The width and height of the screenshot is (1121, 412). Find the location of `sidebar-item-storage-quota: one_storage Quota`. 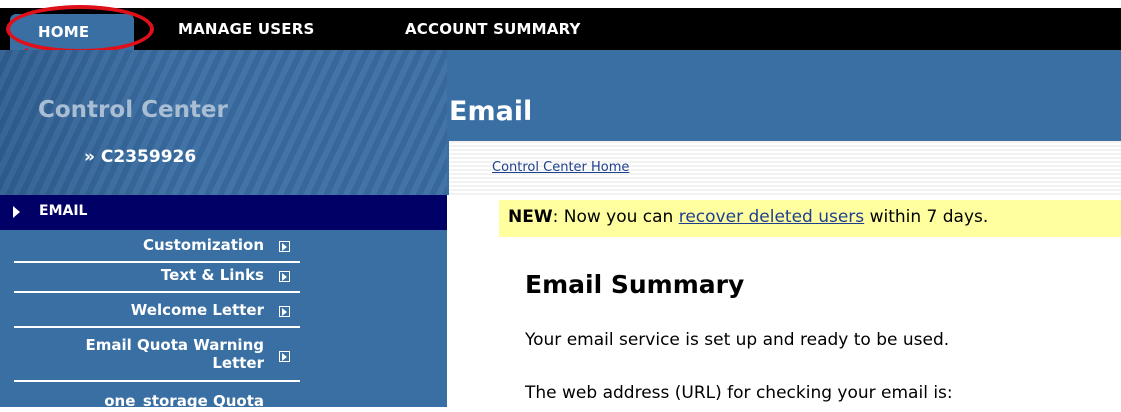

sidebar-item-storage-quota: one_storage Quota is located at coordinates (157, 402).